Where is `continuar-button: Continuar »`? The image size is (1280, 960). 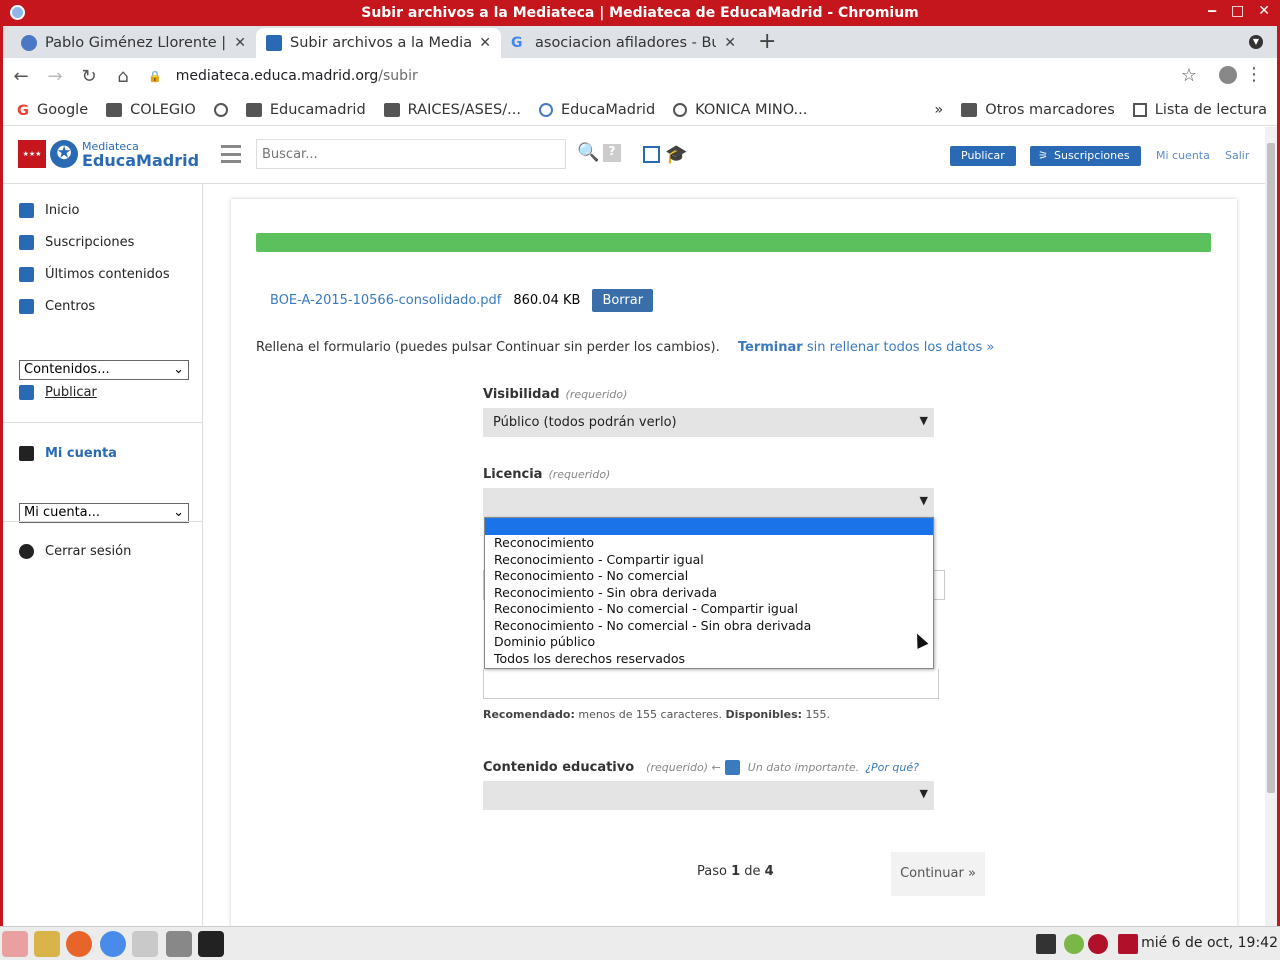
continuar-button: Continuar » is located at coordinates (938, 874).